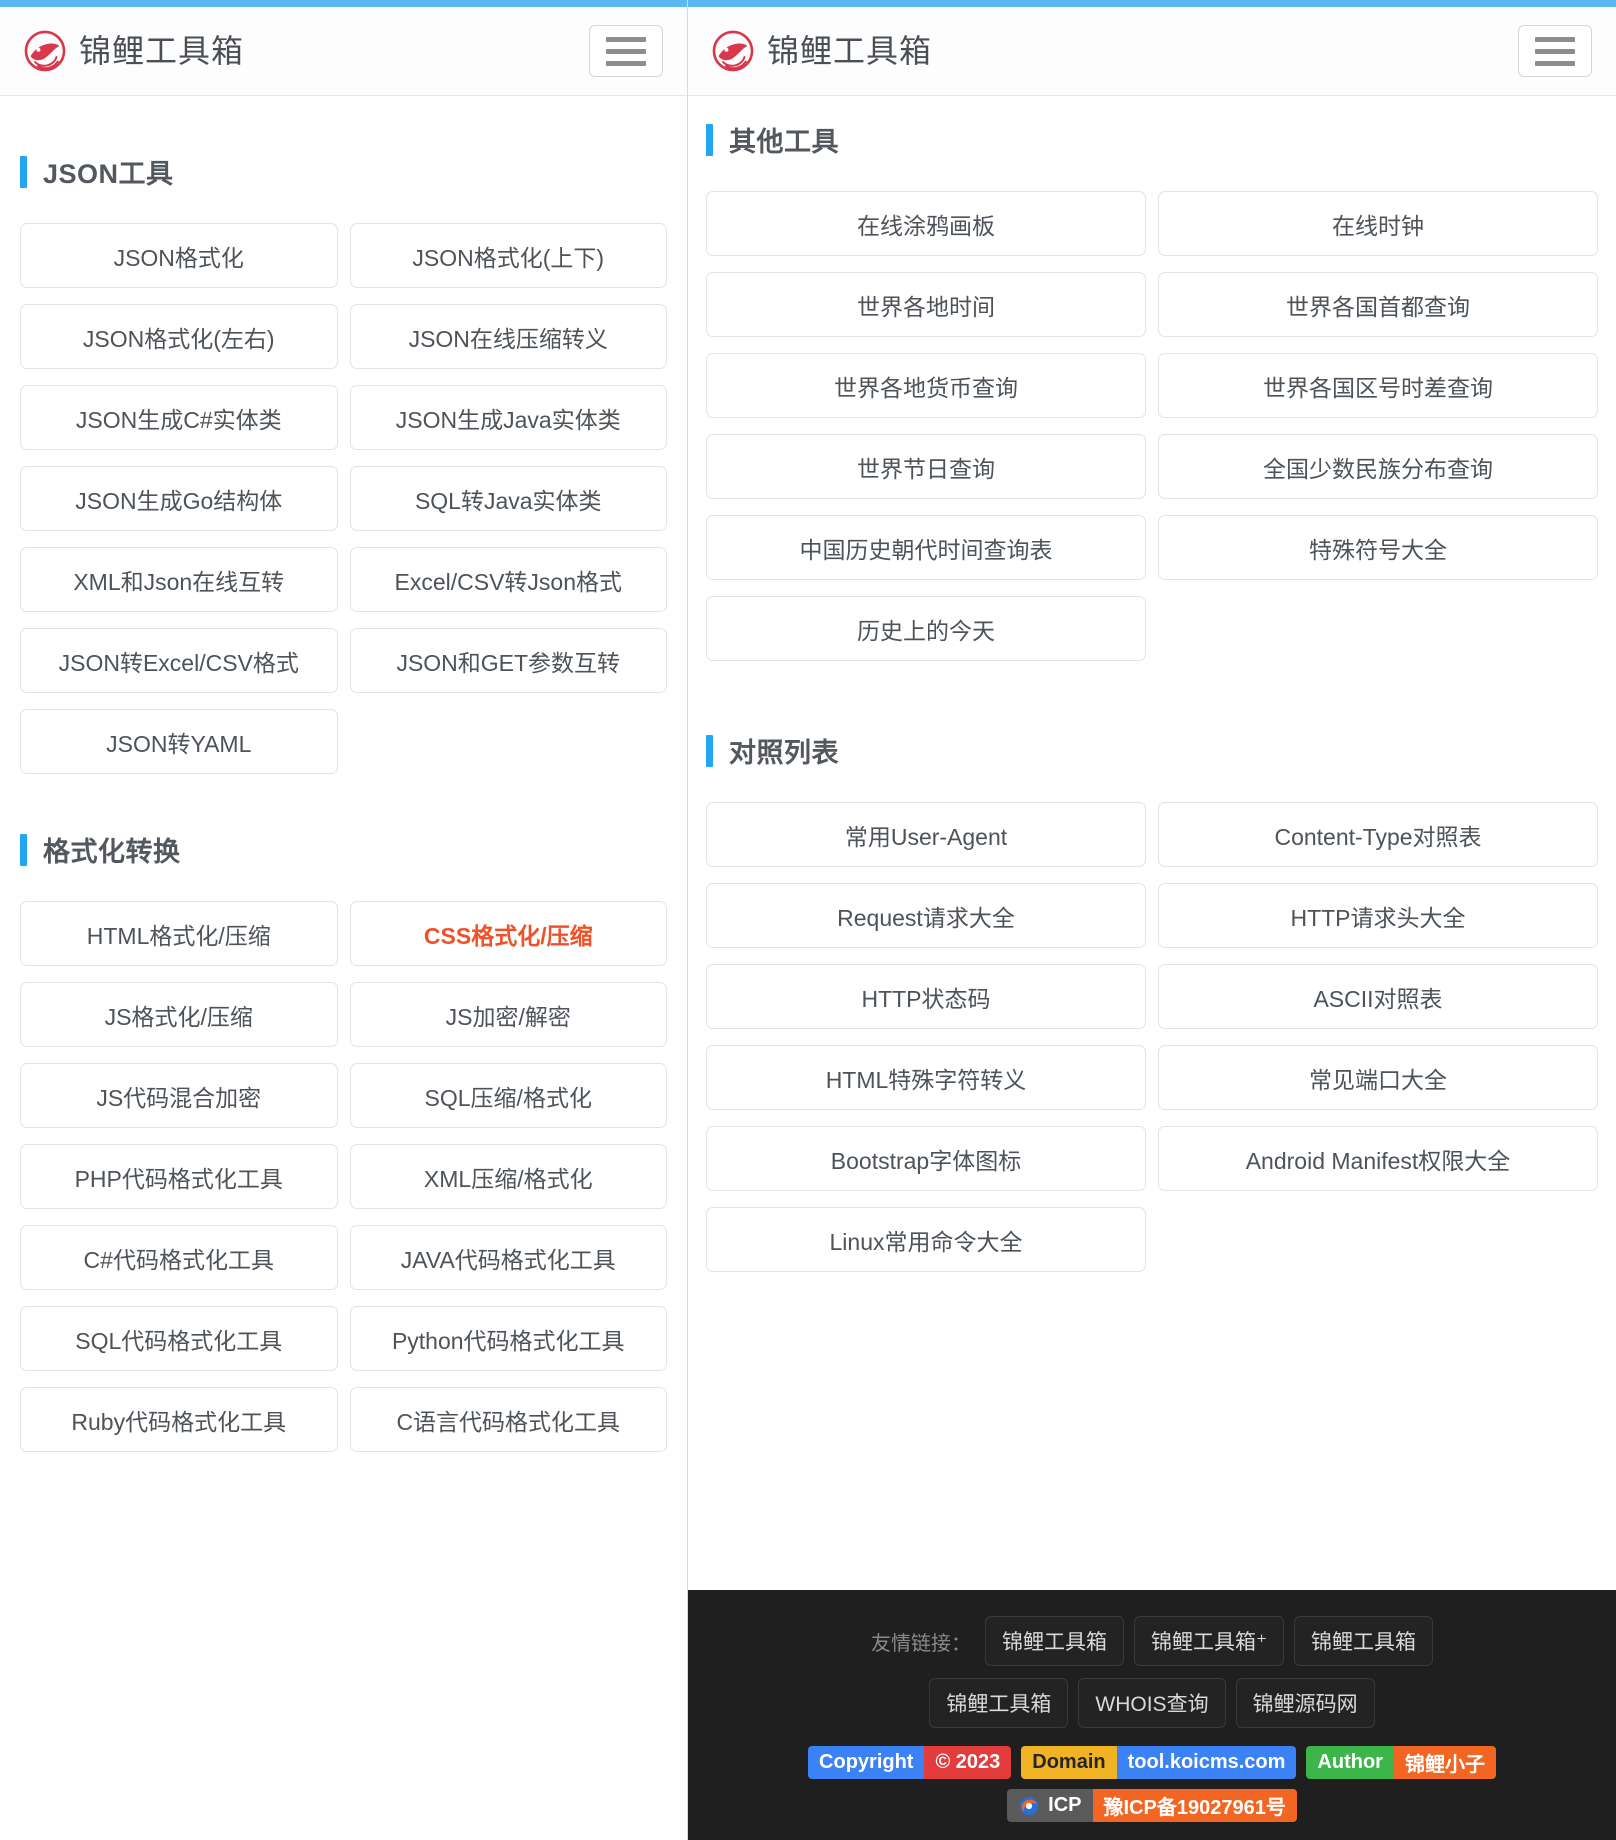 This screenshot has width=1616, height=1840. Describe the element at coordinates (1378, 547) in the screenshot. I see `tool-item: 特殊符号大全` at that location.